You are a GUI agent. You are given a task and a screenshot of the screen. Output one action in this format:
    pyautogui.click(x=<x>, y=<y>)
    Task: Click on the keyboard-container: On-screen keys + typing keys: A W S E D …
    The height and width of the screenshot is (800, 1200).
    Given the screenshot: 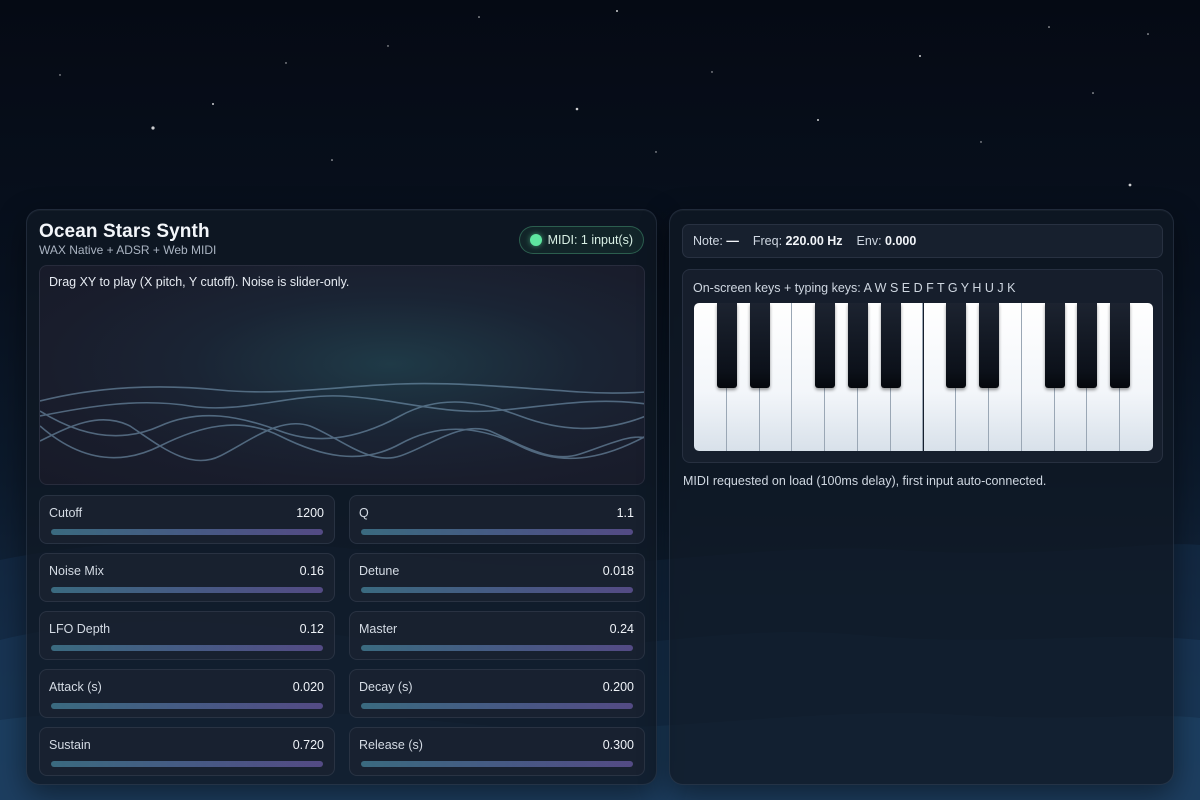 What is the action you would take?
    pyautogui.click(x=922, y=366)
    